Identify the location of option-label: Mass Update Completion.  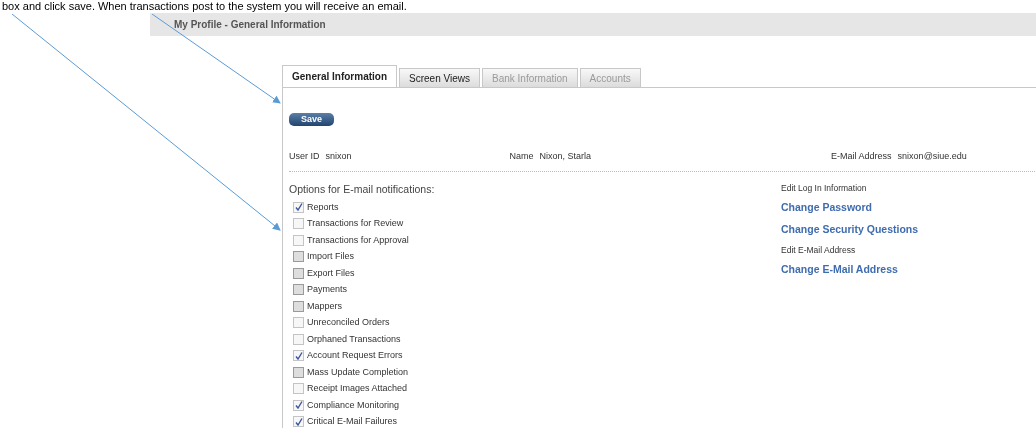
(358, 372).